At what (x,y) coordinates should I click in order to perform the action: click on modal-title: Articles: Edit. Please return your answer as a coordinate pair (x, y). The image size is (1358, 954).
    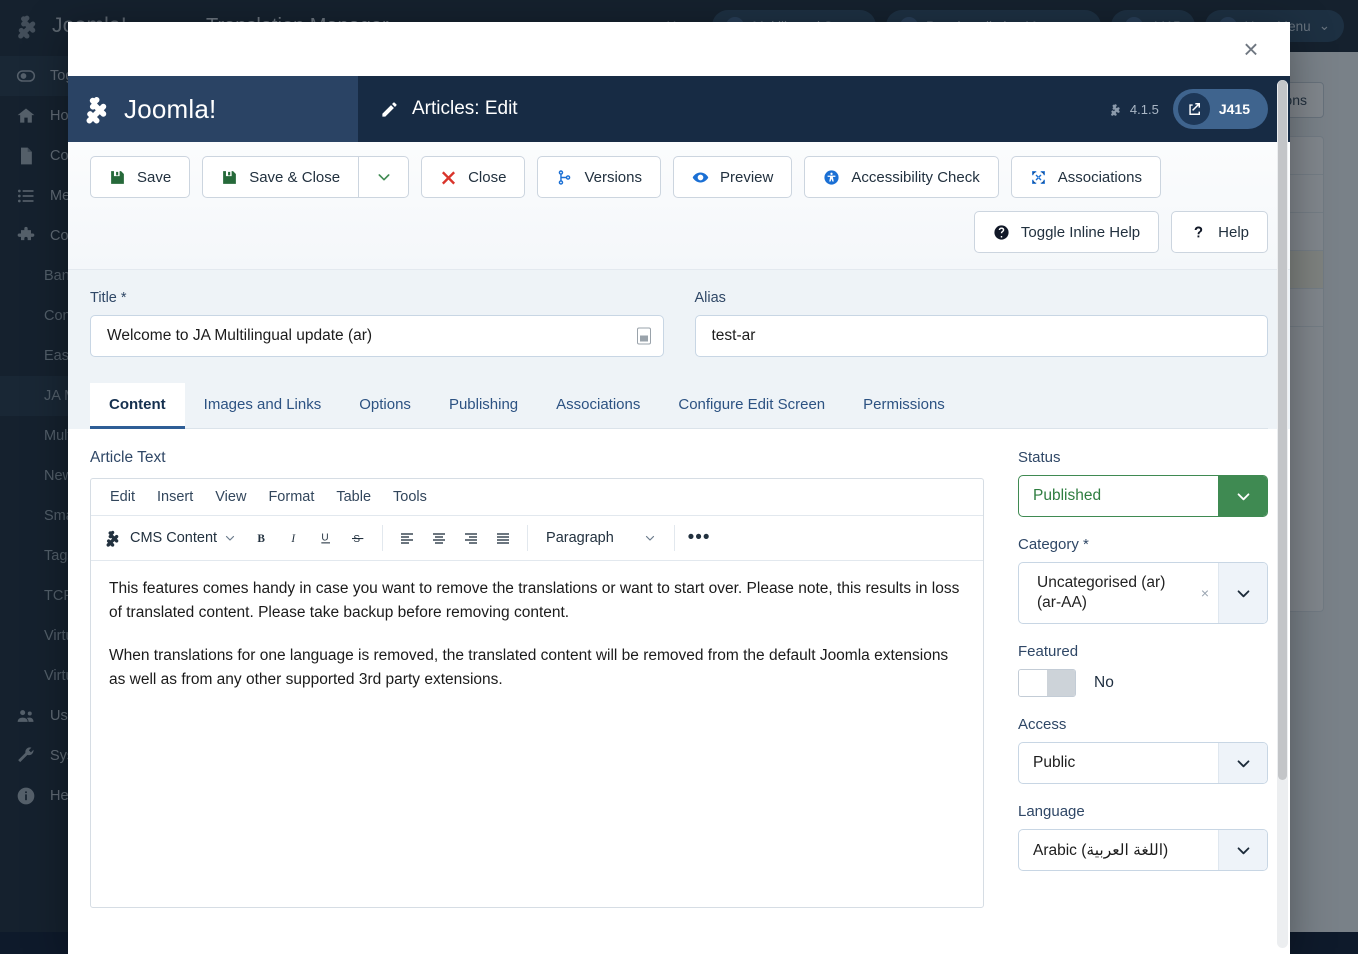
    Looking at the image, I should click on (449, 109).